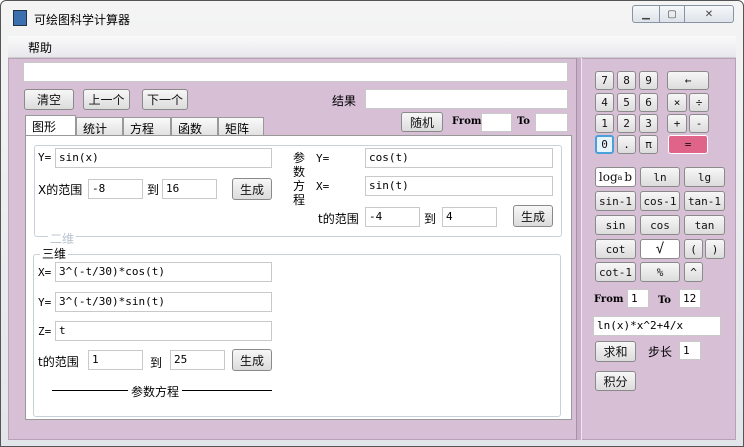  What do you see at coordinates (690, 298) in the screenshot?
I see `series-to-input: 12` at bounding box center [690, 298].